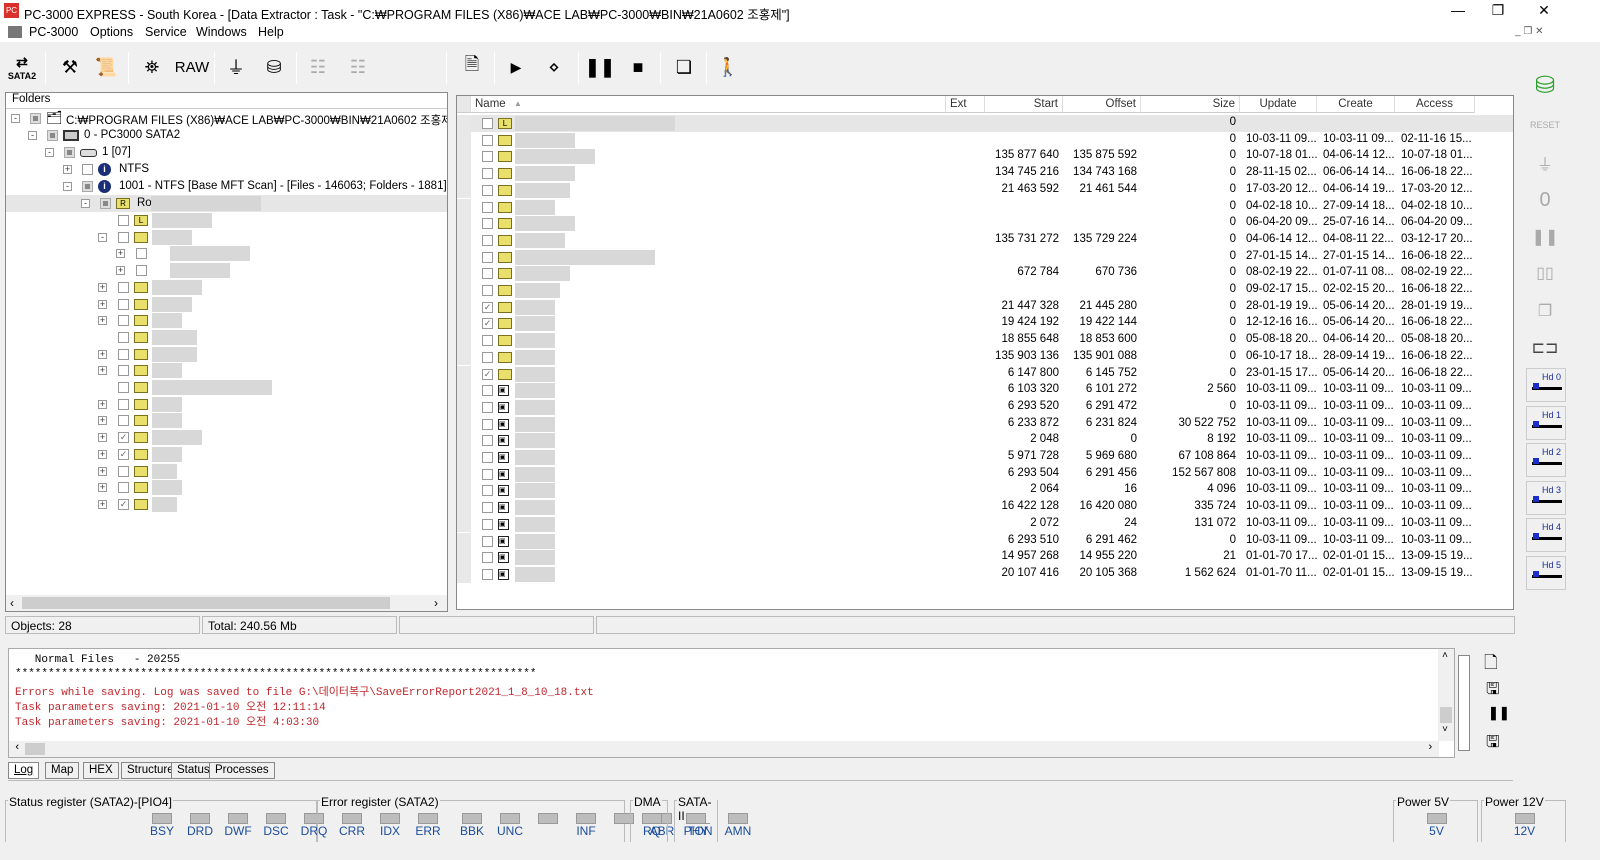 This screenshot has width=1600, height=860. What do you see at coordinates (1493, 691) in the screenshot?
I see `save-log-button: 🖫` at bounding box center [1493, 691].